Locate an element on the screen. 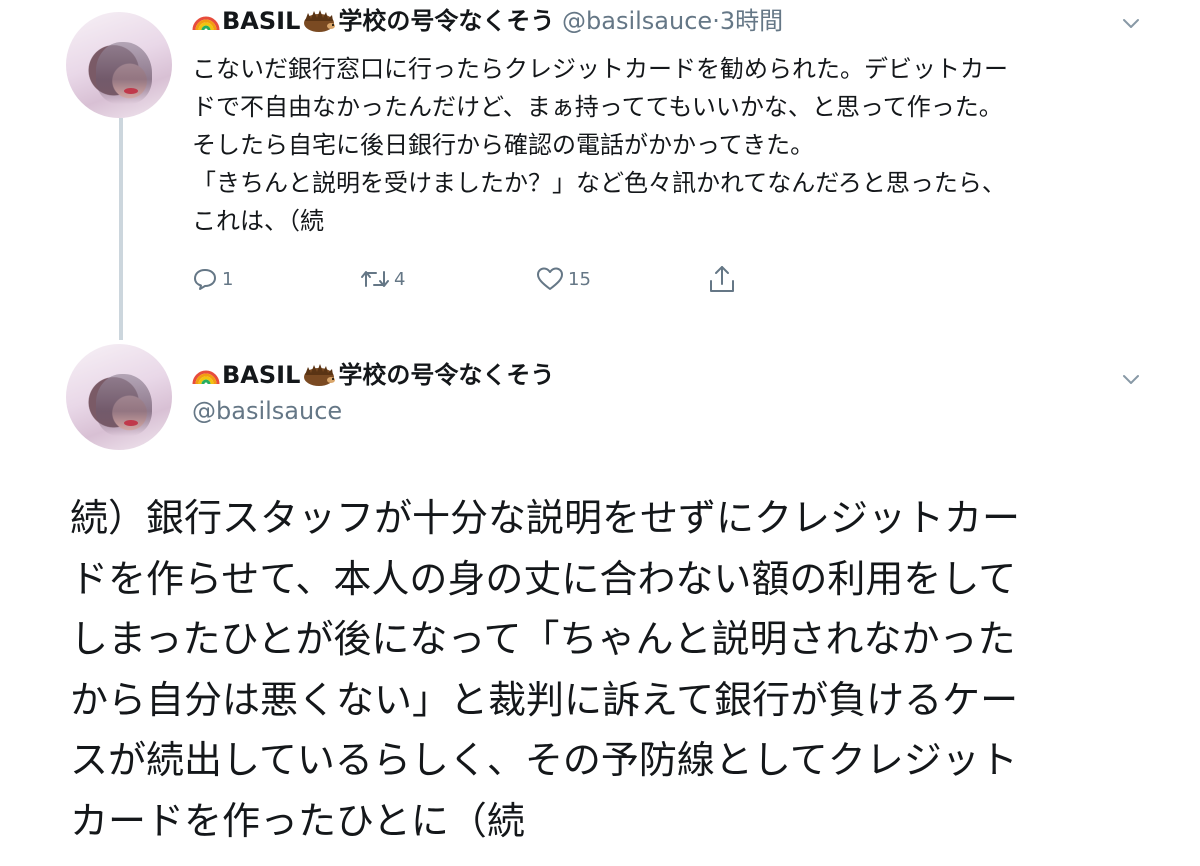 The image size is (1200, 866). tweet-text-line: これは、（続 is located at coordinates (258, 221).